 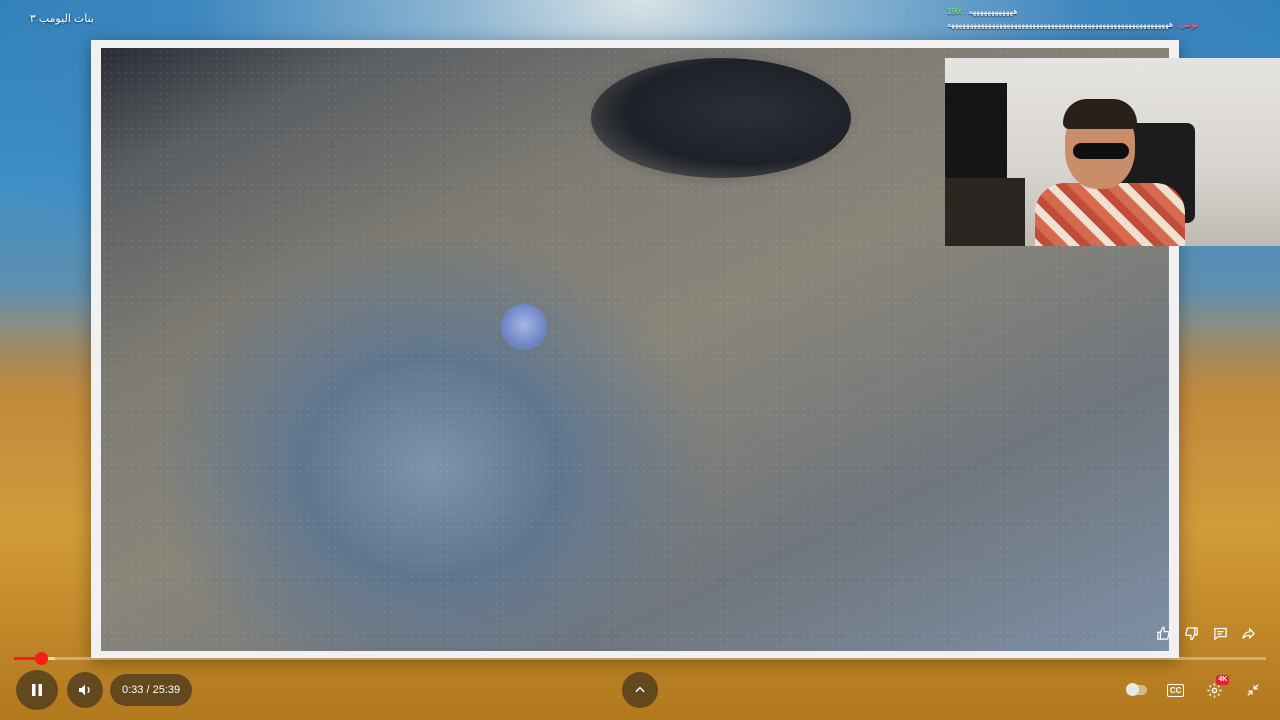 I want to click on right-controls: CC 4K, so click(x=1195, y=690).